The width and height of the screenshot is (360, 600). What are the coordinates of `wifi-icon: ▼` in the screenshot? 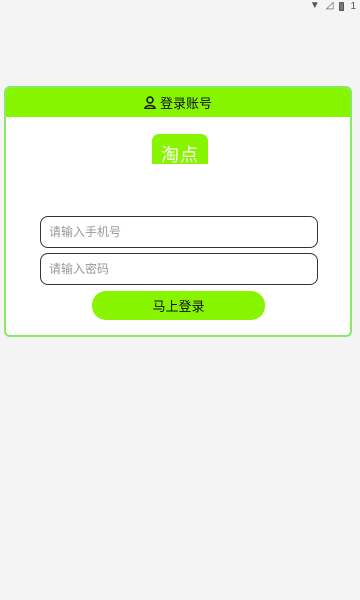 It's located at (314, 5).